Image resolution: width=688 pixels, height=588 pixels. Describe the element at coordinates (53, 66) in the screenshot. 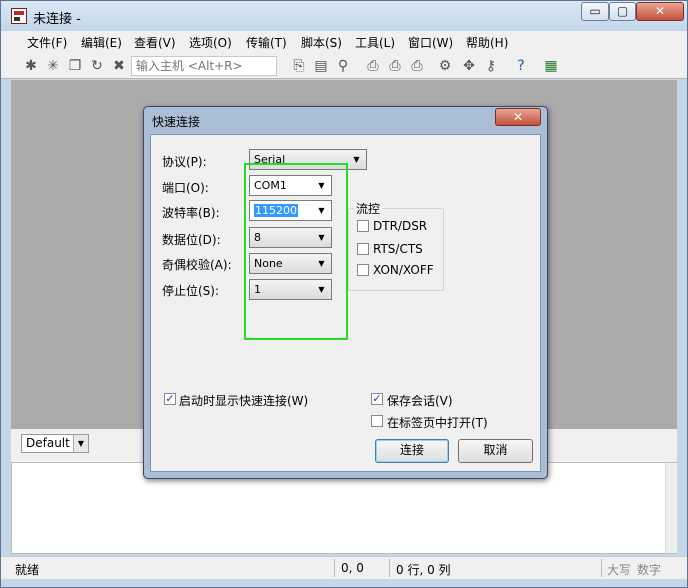

I see `quick-connect-icon: ✳` at that location.